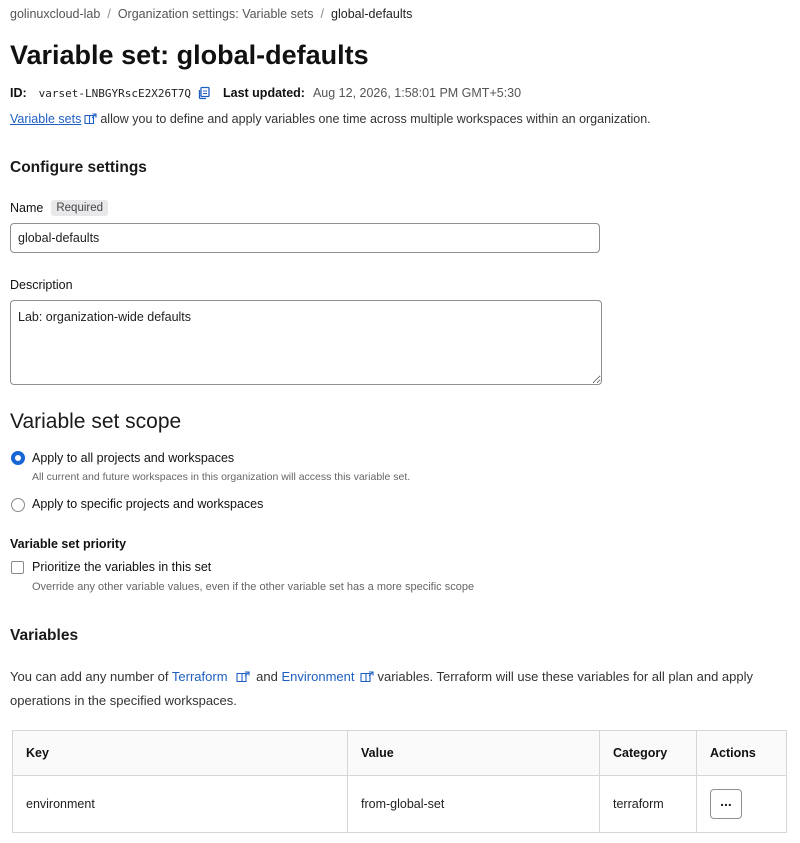 Image resolution: width=800 pixels, height=843 pixels. I want to click on table-header-row: Key Value Category Actions, so click(399, 753).